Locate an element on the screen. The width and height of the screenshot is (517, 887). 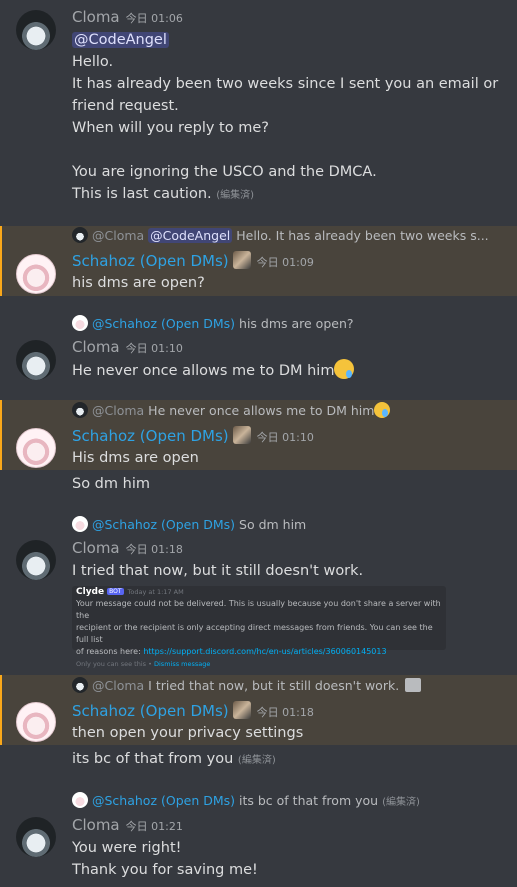
bot-badge: BOT is located at coordinates (115, 591).